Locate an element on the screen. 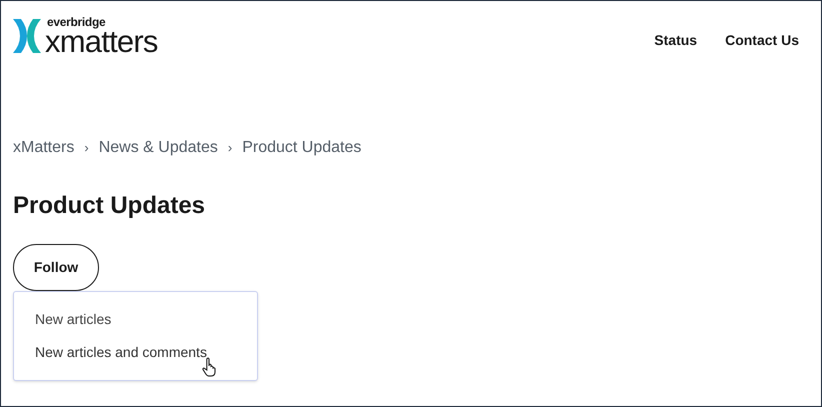 The width and height of the screenshot is (822, 407). menu-item: New articles and comments is located at coordinates (121, 352).